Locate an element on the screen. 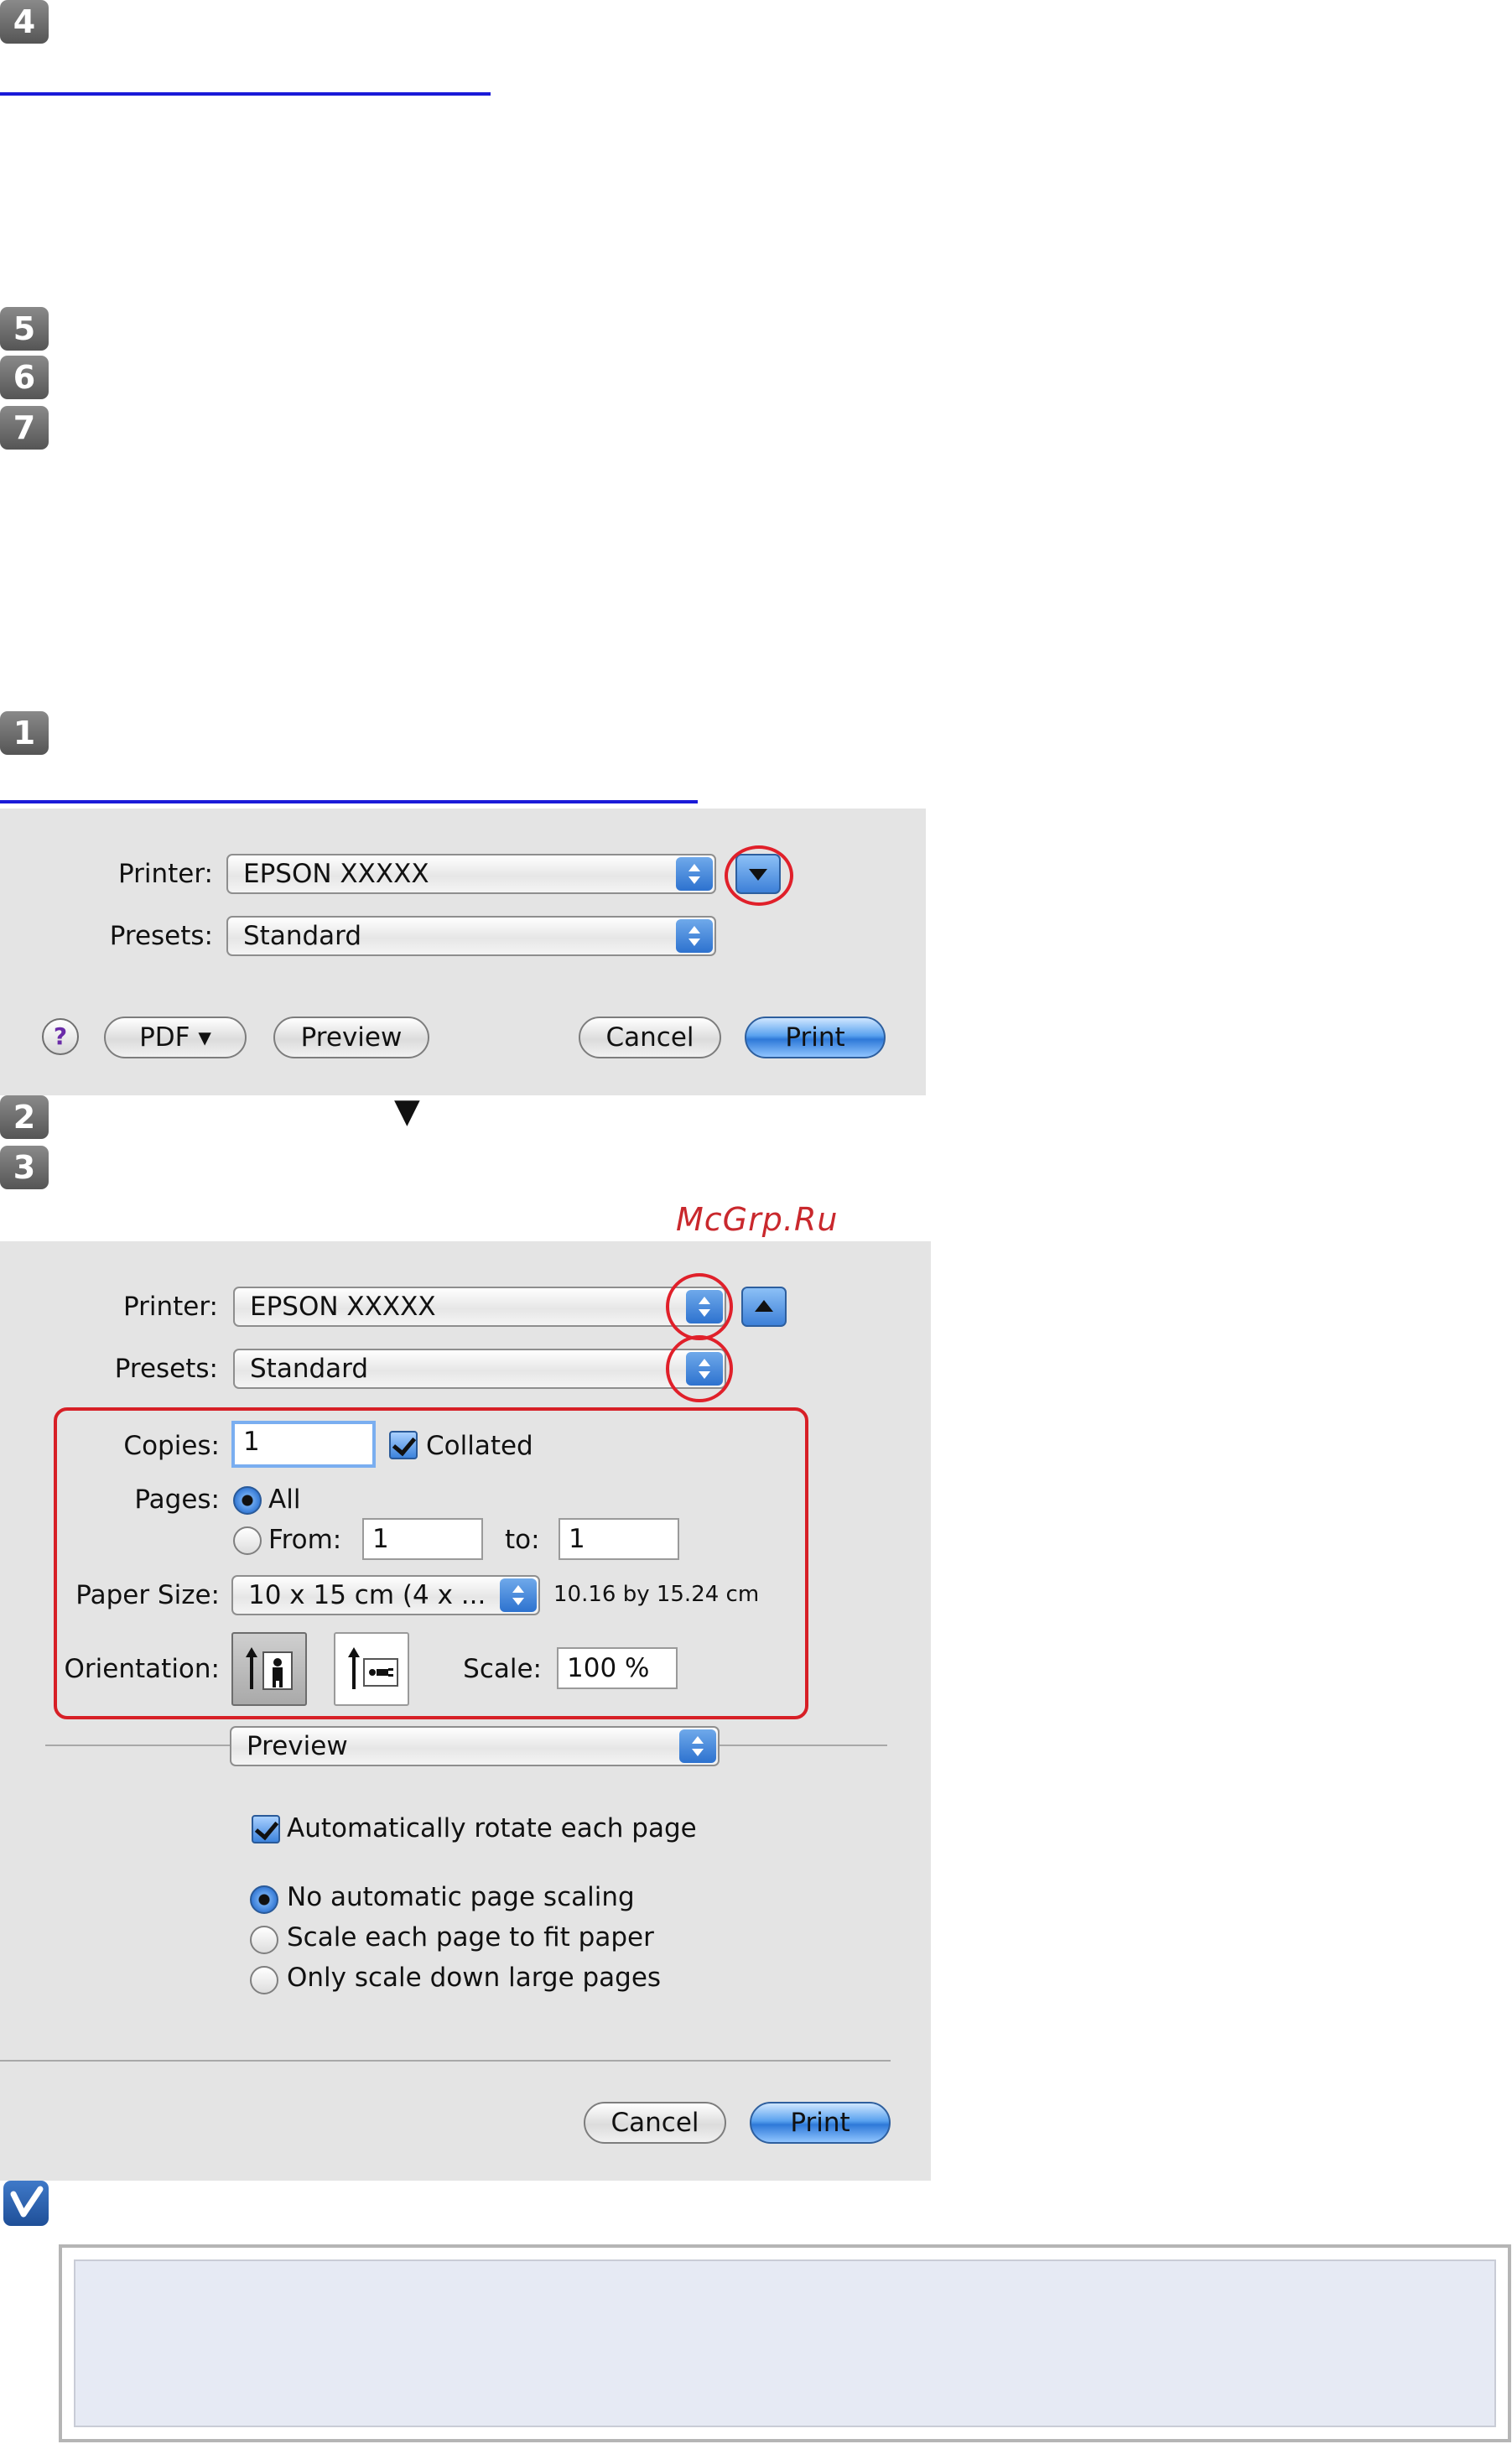  collated-checkbox is located at coordinates (403, 1445).